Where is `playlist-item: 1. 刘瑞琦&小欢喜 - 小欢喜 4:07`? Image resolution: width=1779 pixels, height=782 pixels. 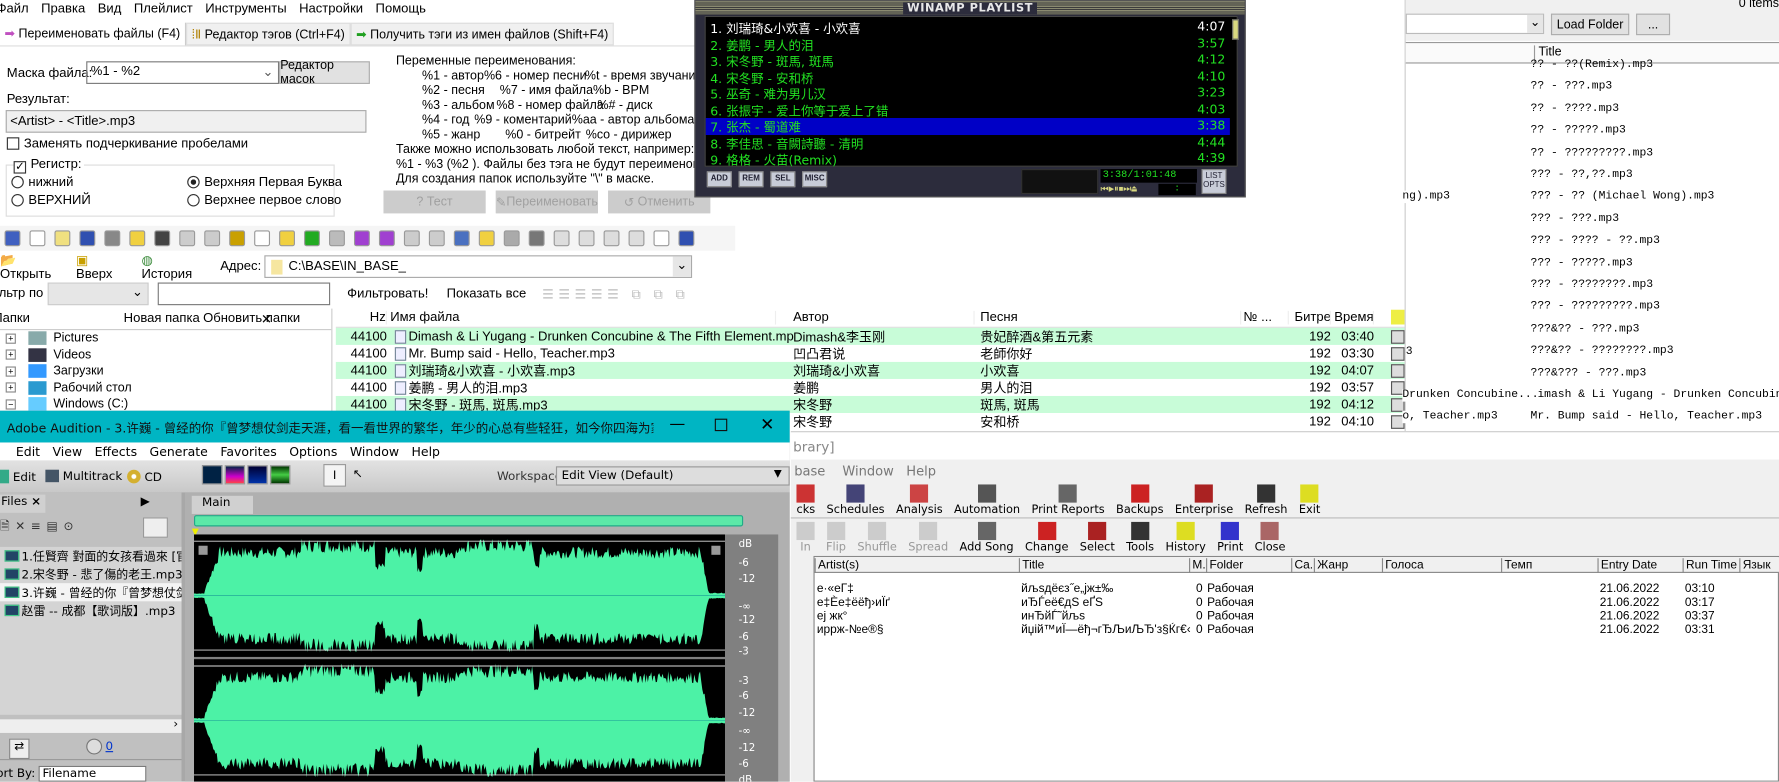 playlist-item: 1. 刘瑞琦&小欢喜 - 小欢喜 4:07 is located at coordinates (968, 27).